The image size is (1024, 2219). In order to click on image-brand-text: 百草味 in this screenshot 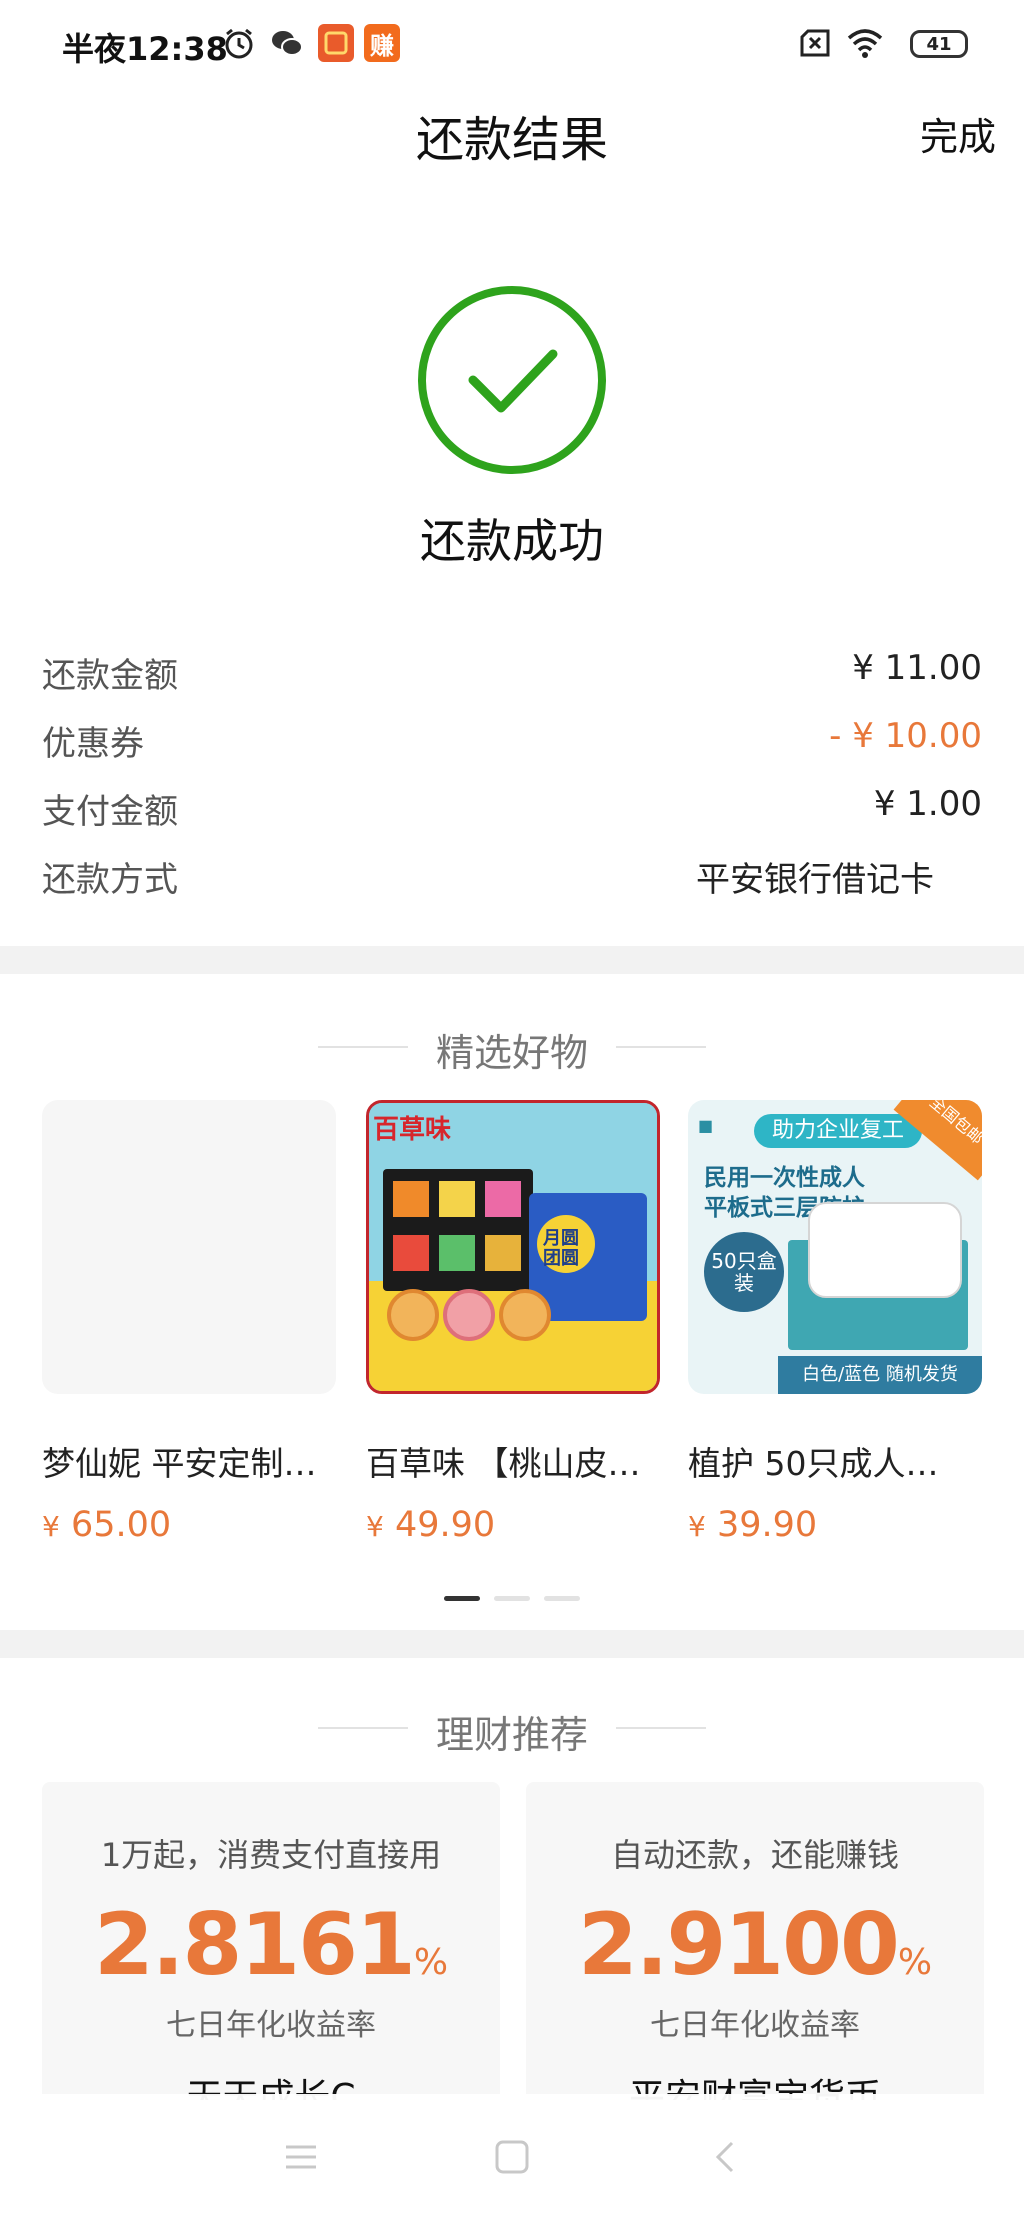, I will do `click(412, 1130)`.